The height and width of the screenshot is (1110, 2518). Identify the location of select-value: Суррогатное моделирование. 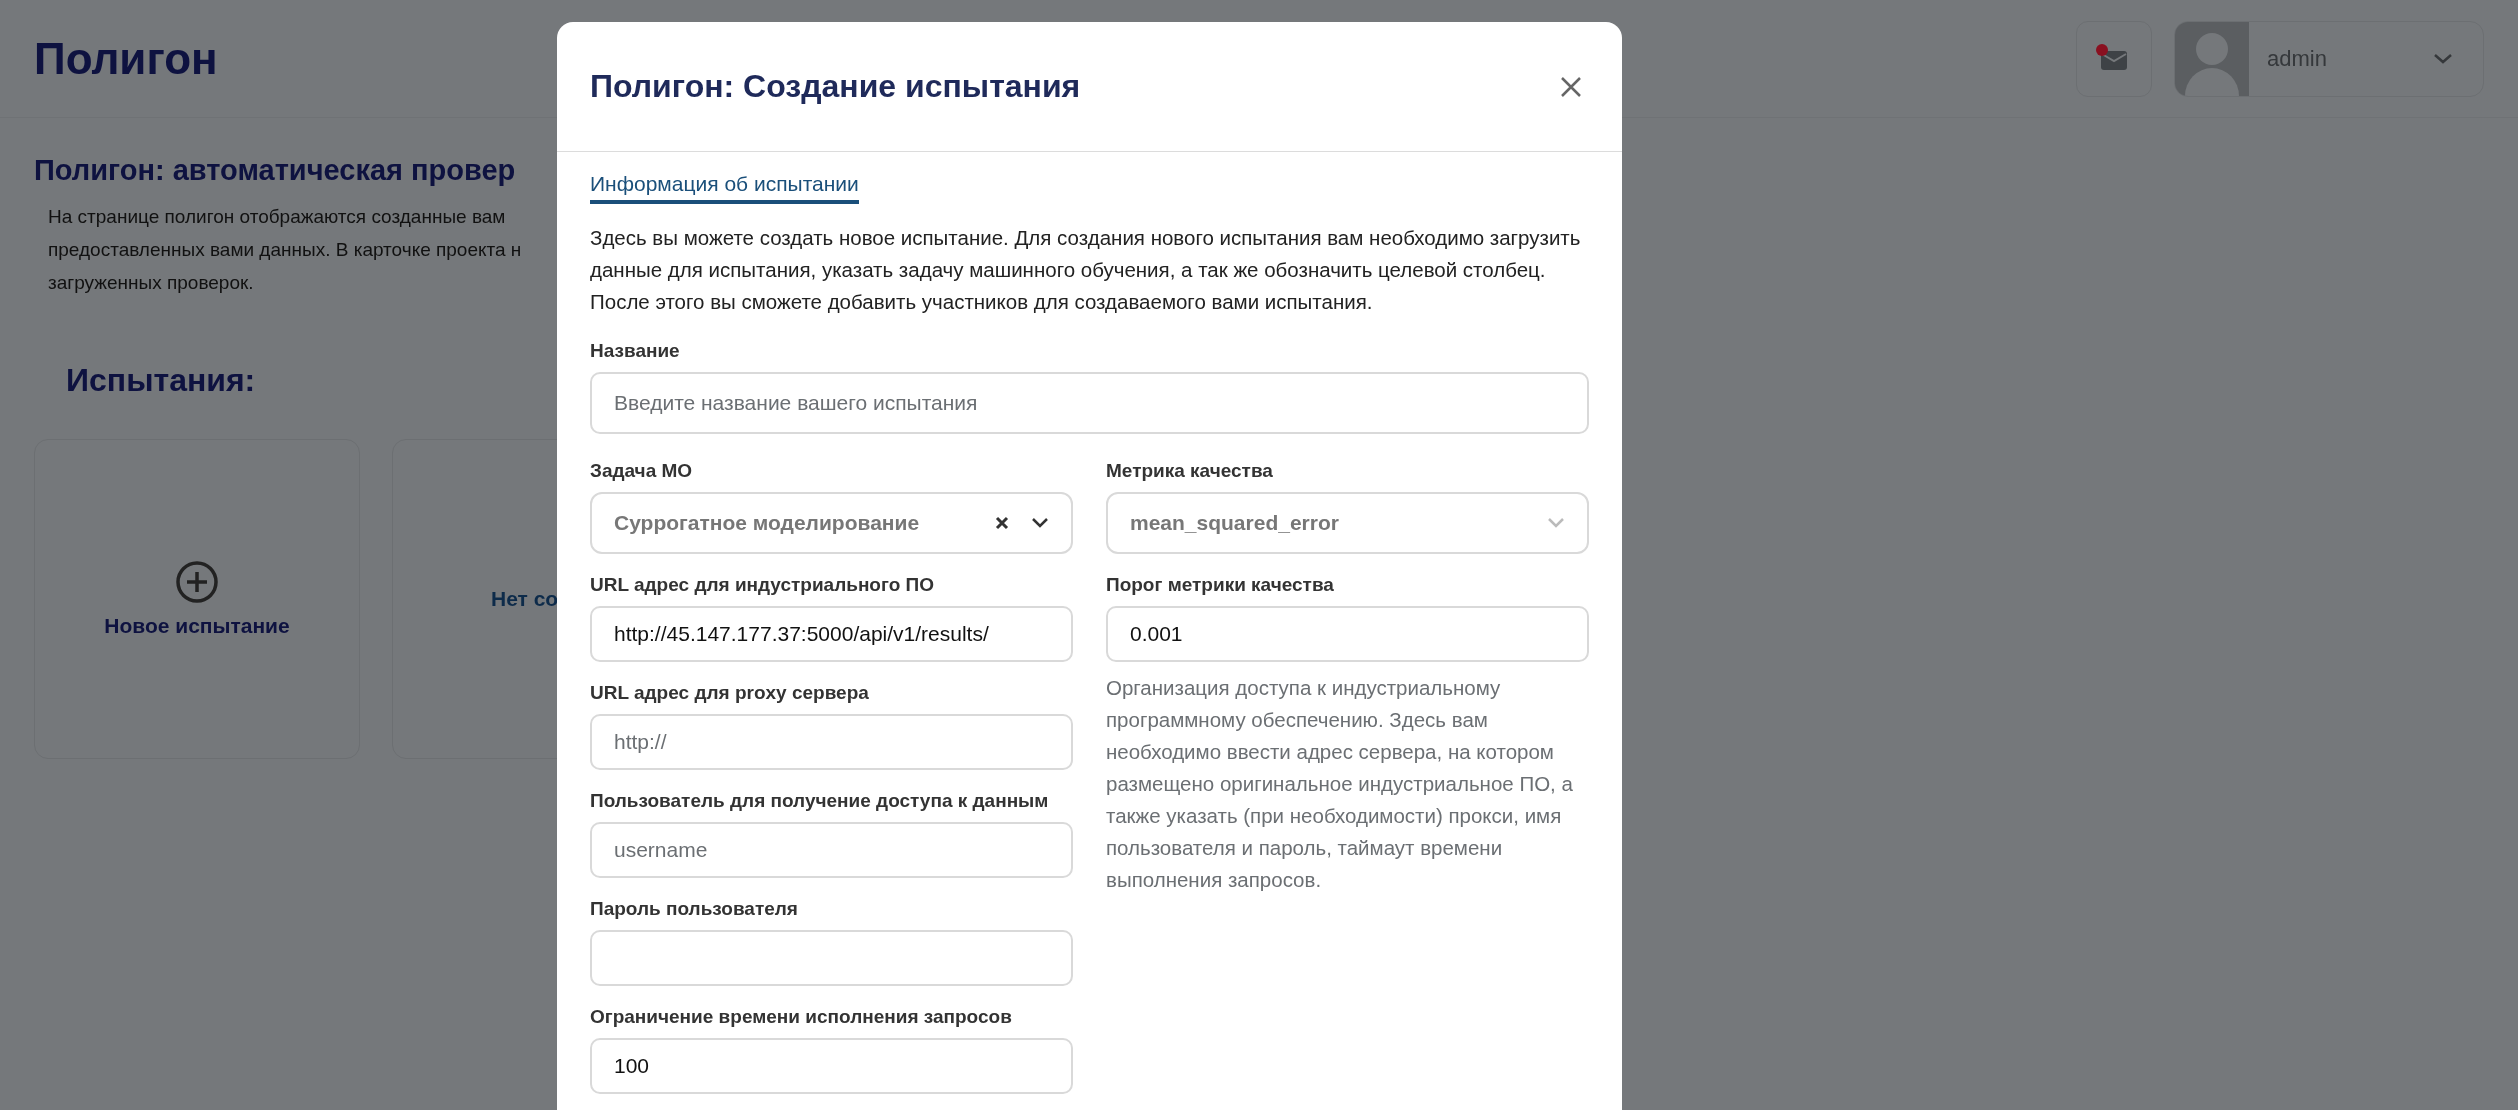
(767, 523).